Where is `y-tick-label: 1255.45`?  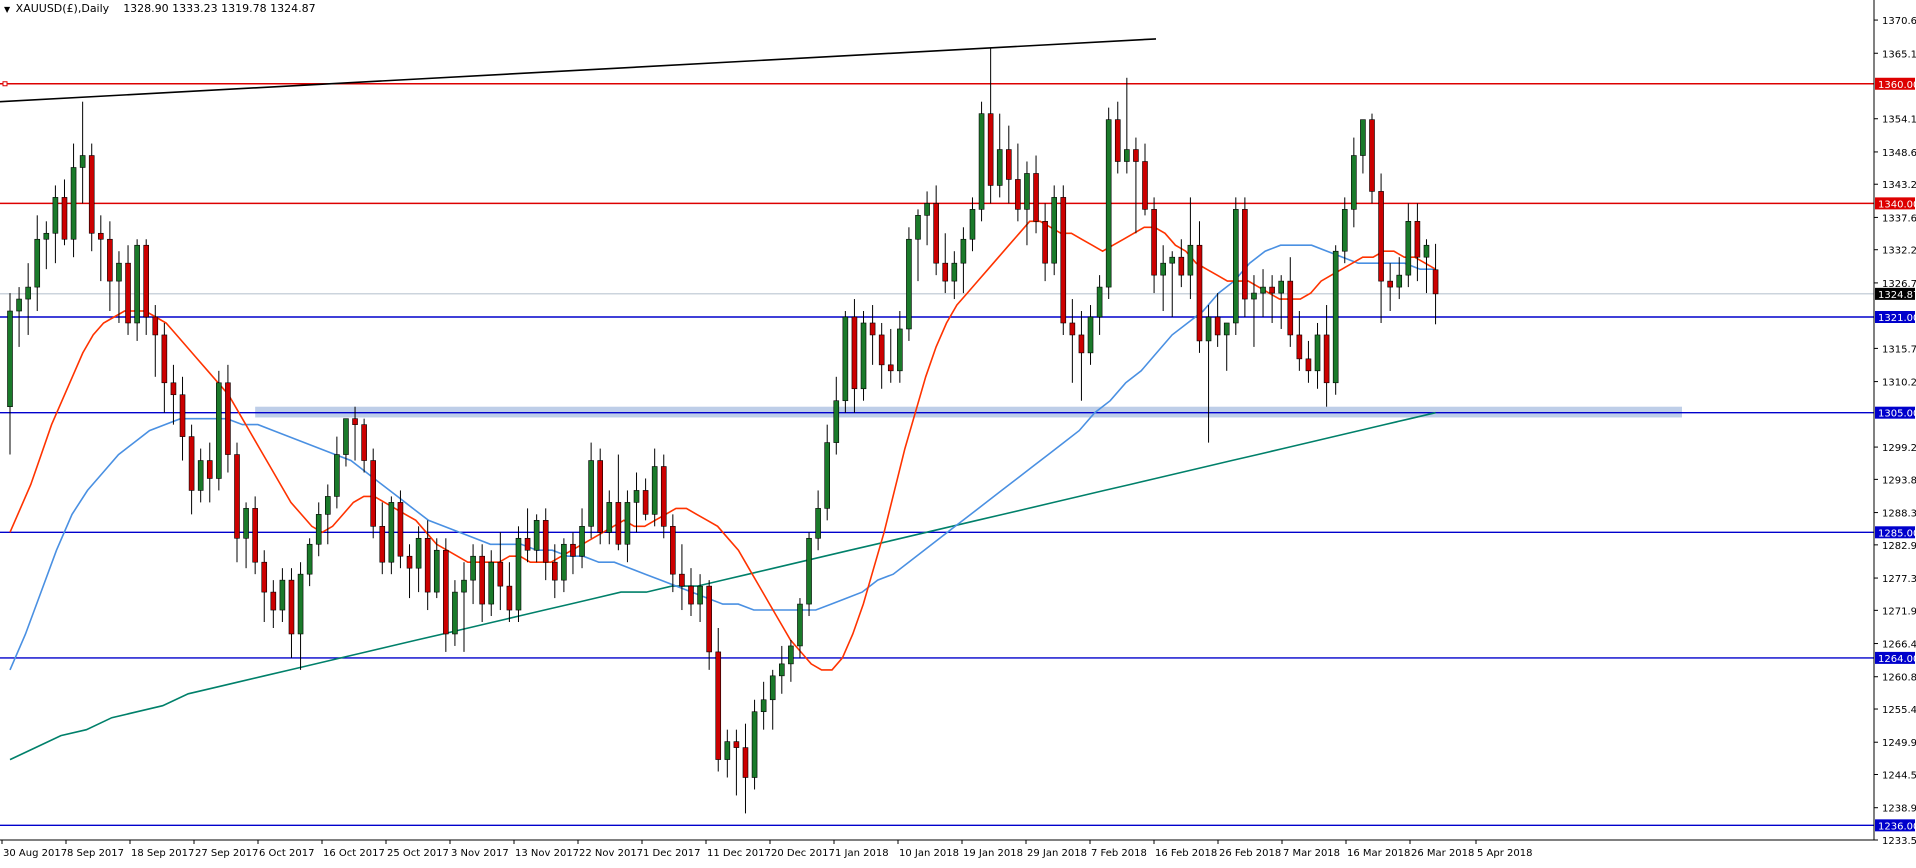
y-tick-label: 1255.45 is located at coordinates (1899, 710).